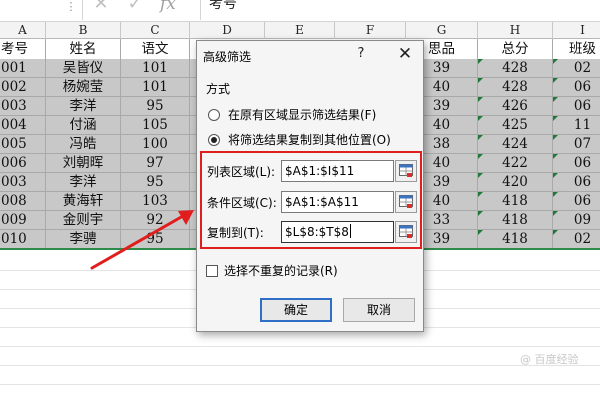 Image resolution: width=600 pixels, height=400 pixels. I want to click on table-cell: 07, so click(576, 144).